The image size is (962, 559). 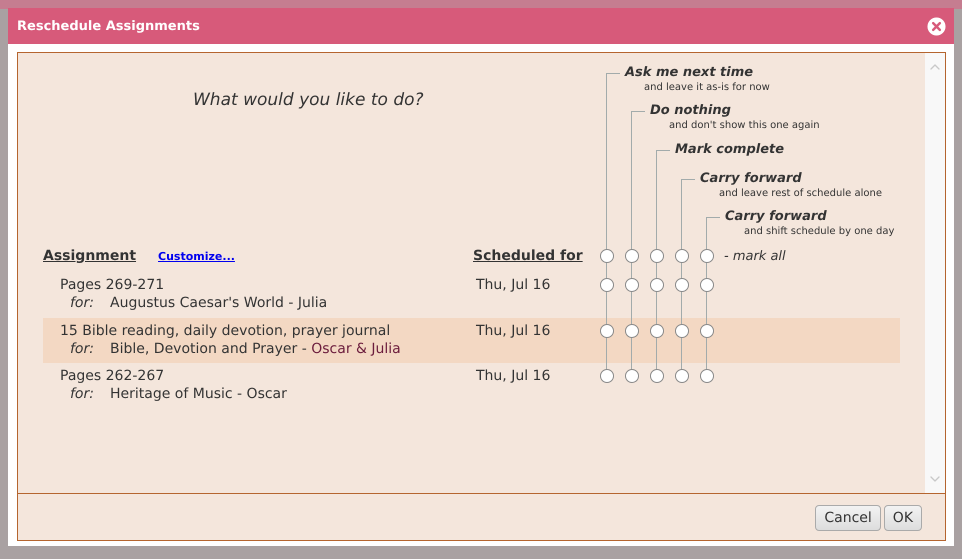 I want to click on dialog-title: Reschedule Assignments, so click(x=108, y=26).